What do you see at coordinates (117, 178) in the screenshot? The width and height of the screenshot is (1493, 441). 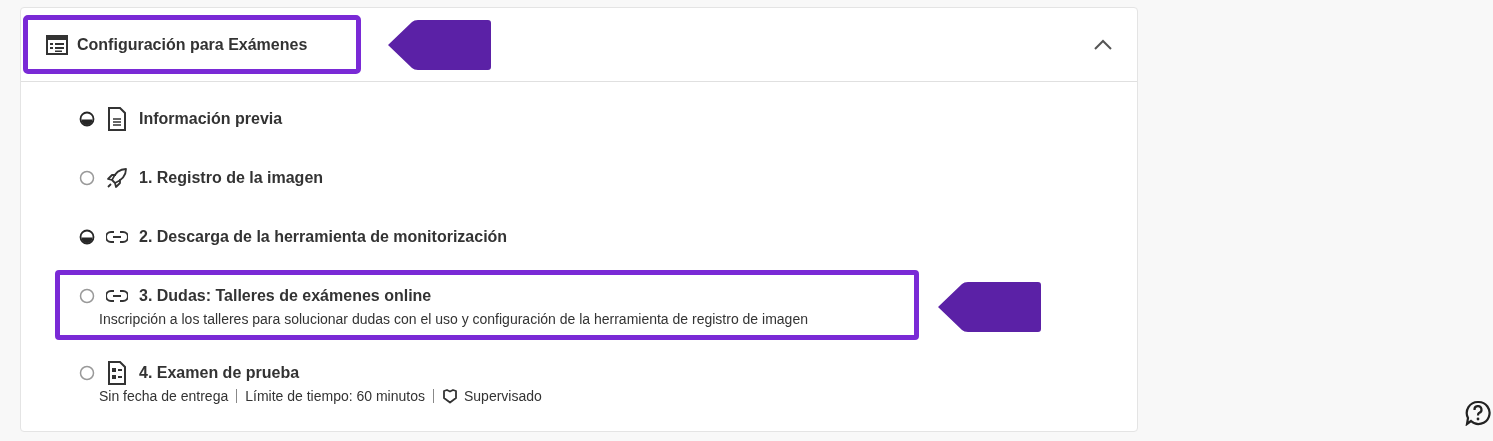 I see `rocket-icon` at bounding box center [117, 178].